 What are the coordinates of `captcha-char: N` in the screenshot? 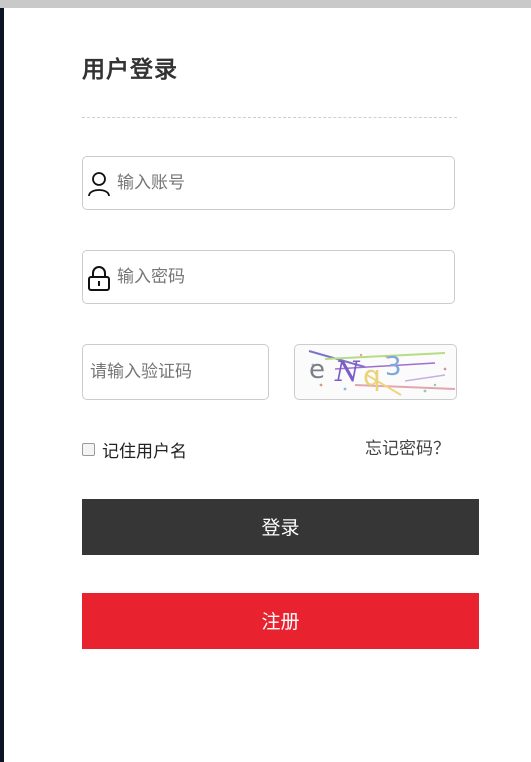 It's located at (347, 371).